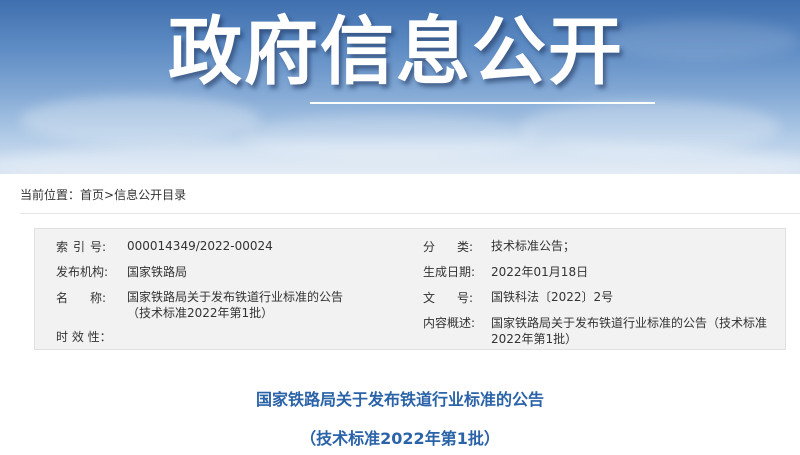 The height and width of the screenshot is (455, 800). Describe the element at coordinates (62, 298) in the screenshot. I see `name-label-char: 名` at that location.